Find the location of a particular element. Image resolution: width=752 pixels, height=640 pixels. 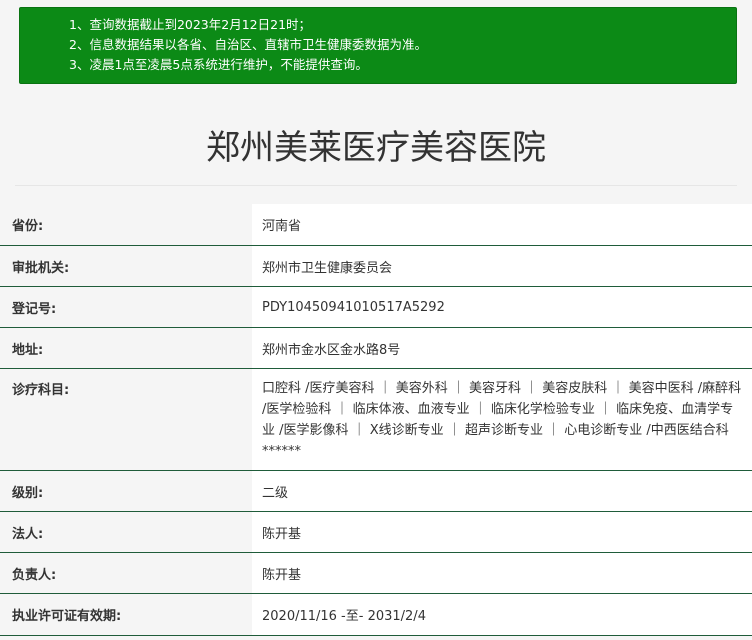

row-label: 级别: is located at coordinates (126, 491).